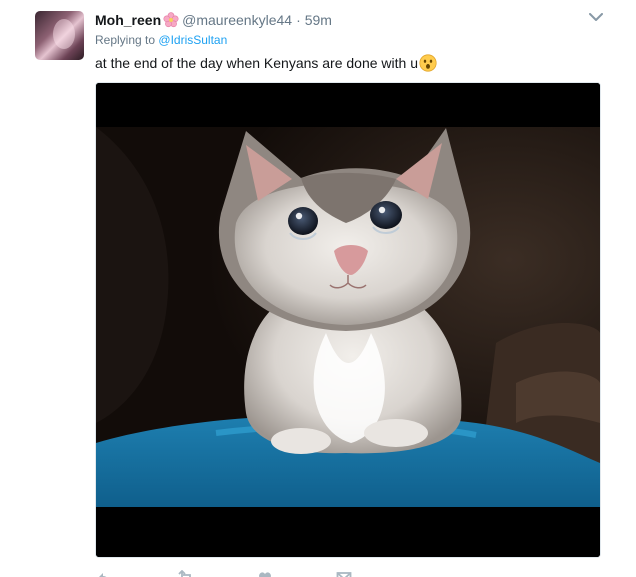 Image resolution: width=636 pixels, height=577 pixels. What do you see at coordinates (596, 17) in the screenshot?
I see `chevron-down-icon` at bounding box center [596, 17].